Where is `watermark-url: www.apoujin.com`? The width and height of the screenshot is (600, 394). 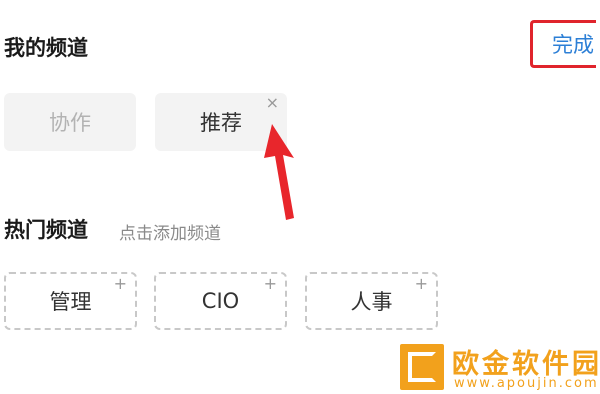
watermark-url: www.apoujin.com is located at coordinates (526, 383).